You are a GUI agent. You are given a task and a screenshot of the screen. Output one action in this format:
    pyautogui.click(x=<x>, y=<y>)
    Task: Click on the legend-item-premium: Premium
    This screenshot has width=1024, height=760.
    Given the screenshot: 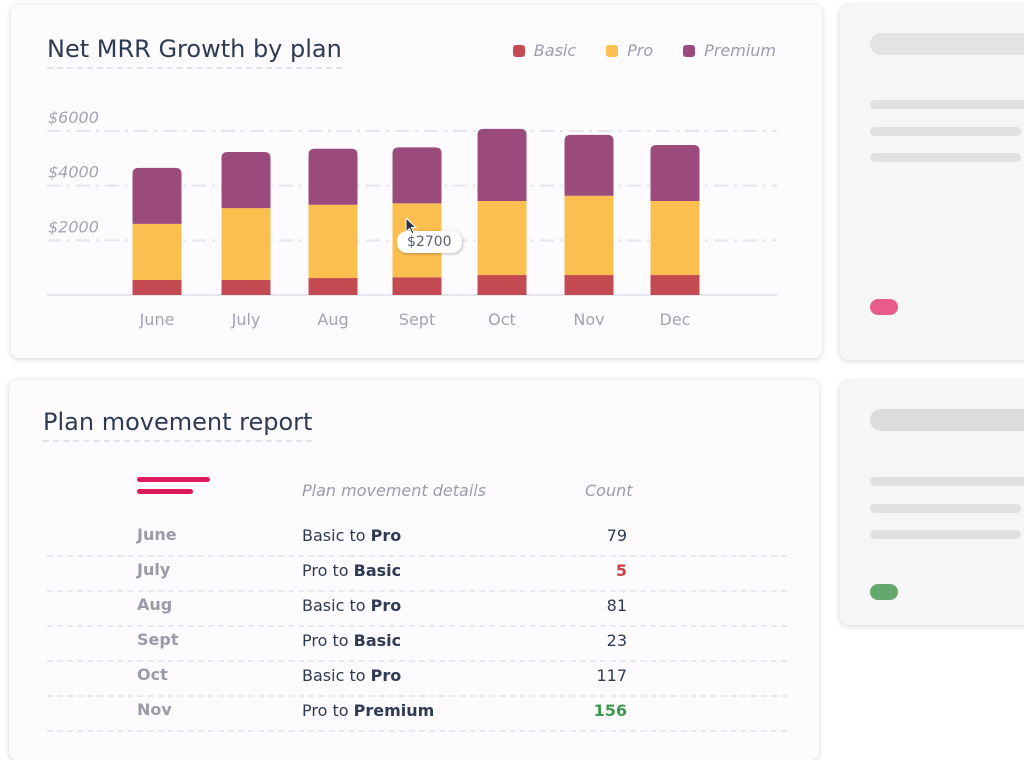 What is the action you would take?
    pyautogui.click(x=729, y=50)
    